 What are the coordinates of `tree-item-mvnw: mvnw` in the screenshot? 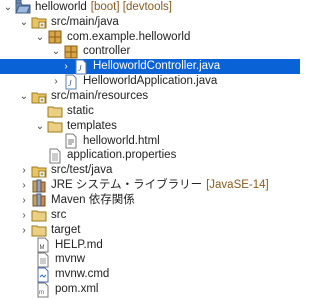 It's located at (150, 260).